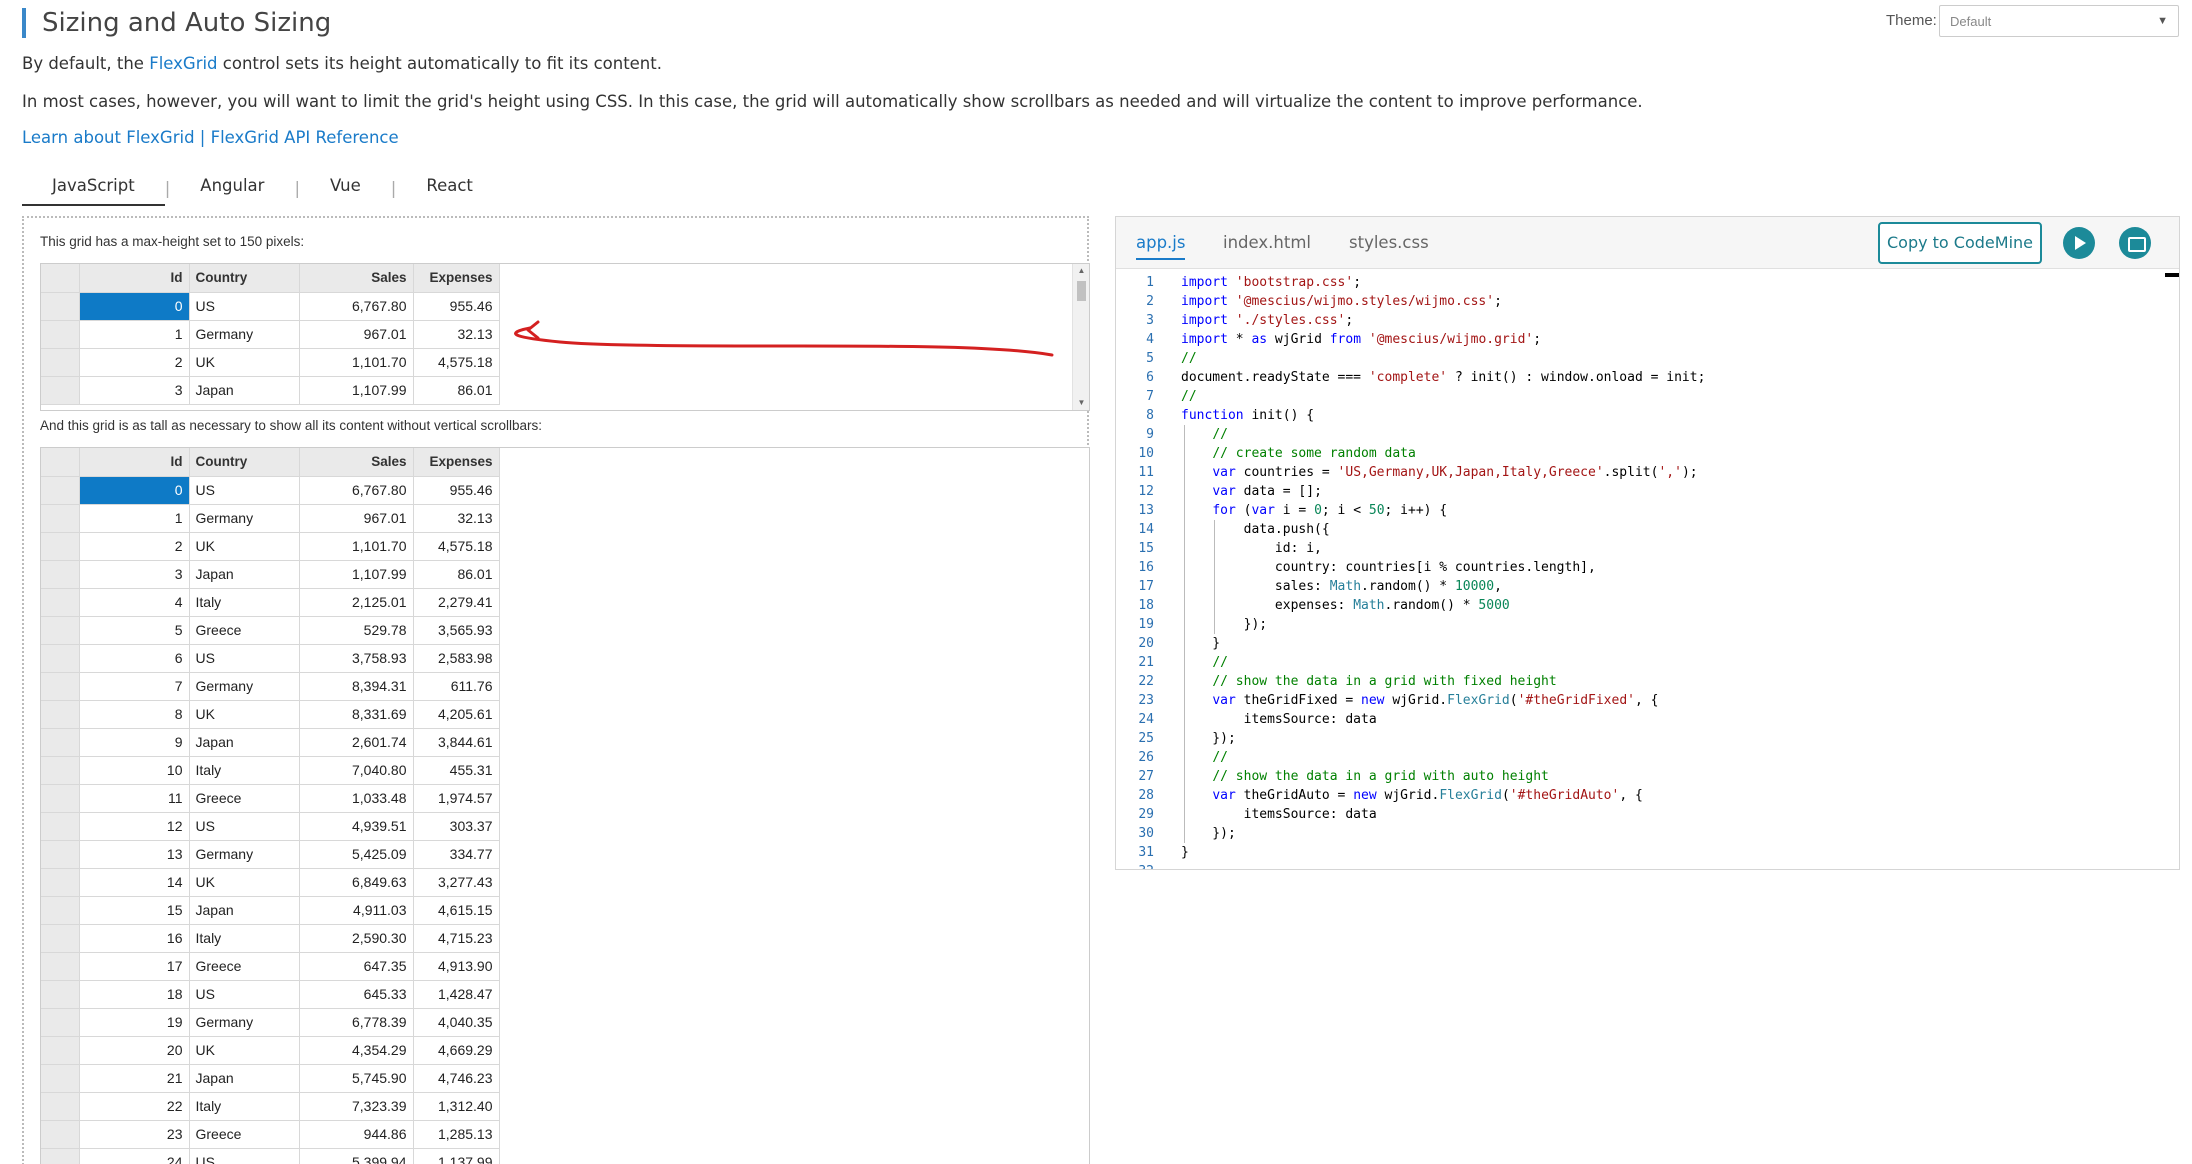 This screenshot has width=2192, height=1164. I want to click on cell-id: 23, so click(134, 1134).